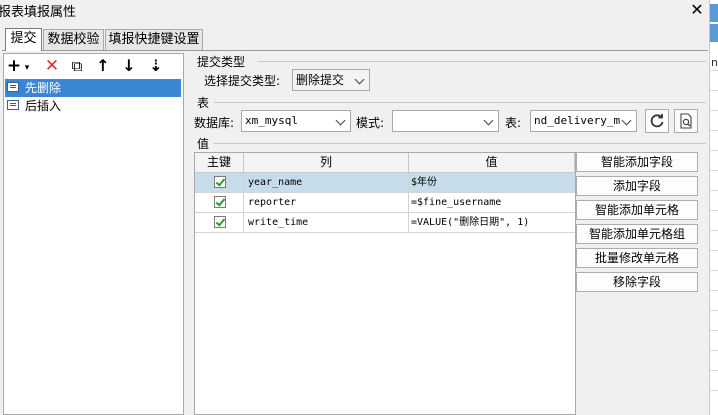 Image resolution: width=718 pixels, height=415 pixels. I want to click on submit-type-select: 删除提交, so click(331, 80).